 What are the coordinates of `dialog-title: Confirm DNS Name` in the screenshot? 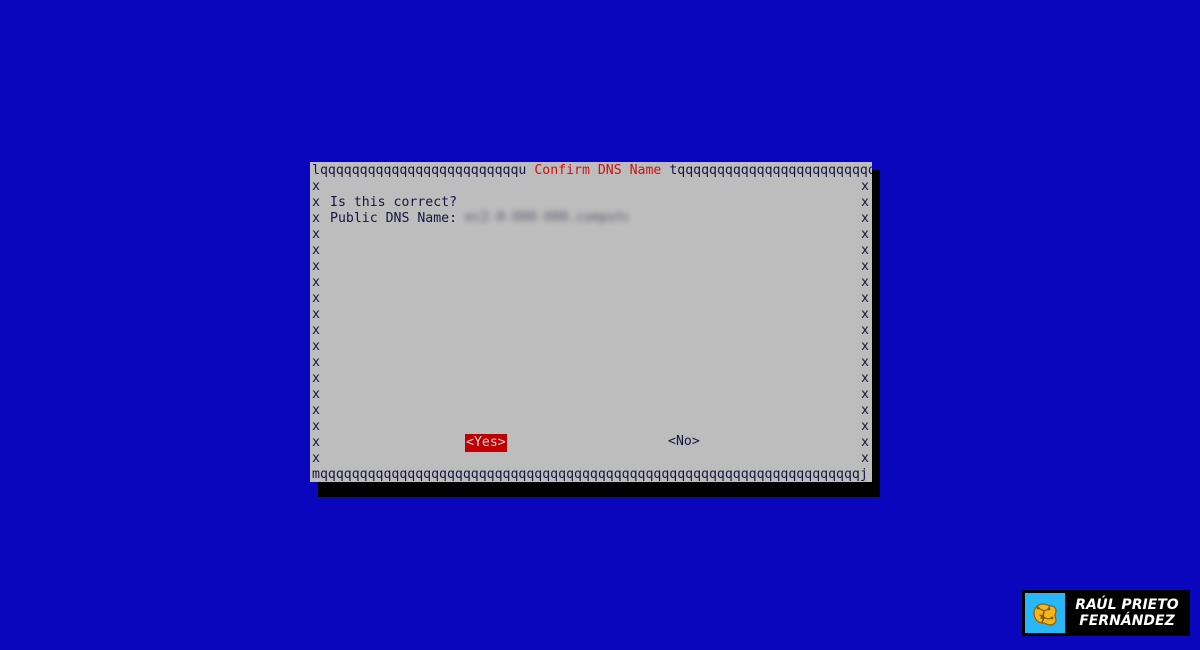 It's located at (598, 170).